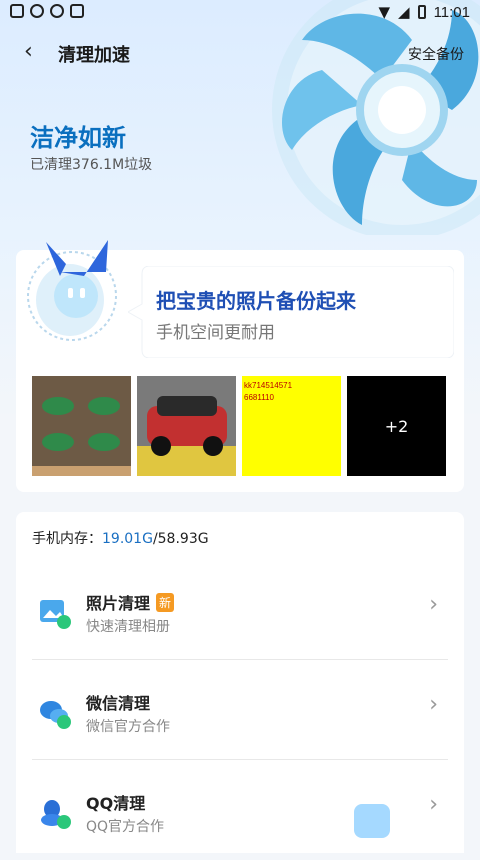 The width and height of the screenshot is (480, 860). I want to click on list-item-desc: 微信官方合作, so click(128, 727).